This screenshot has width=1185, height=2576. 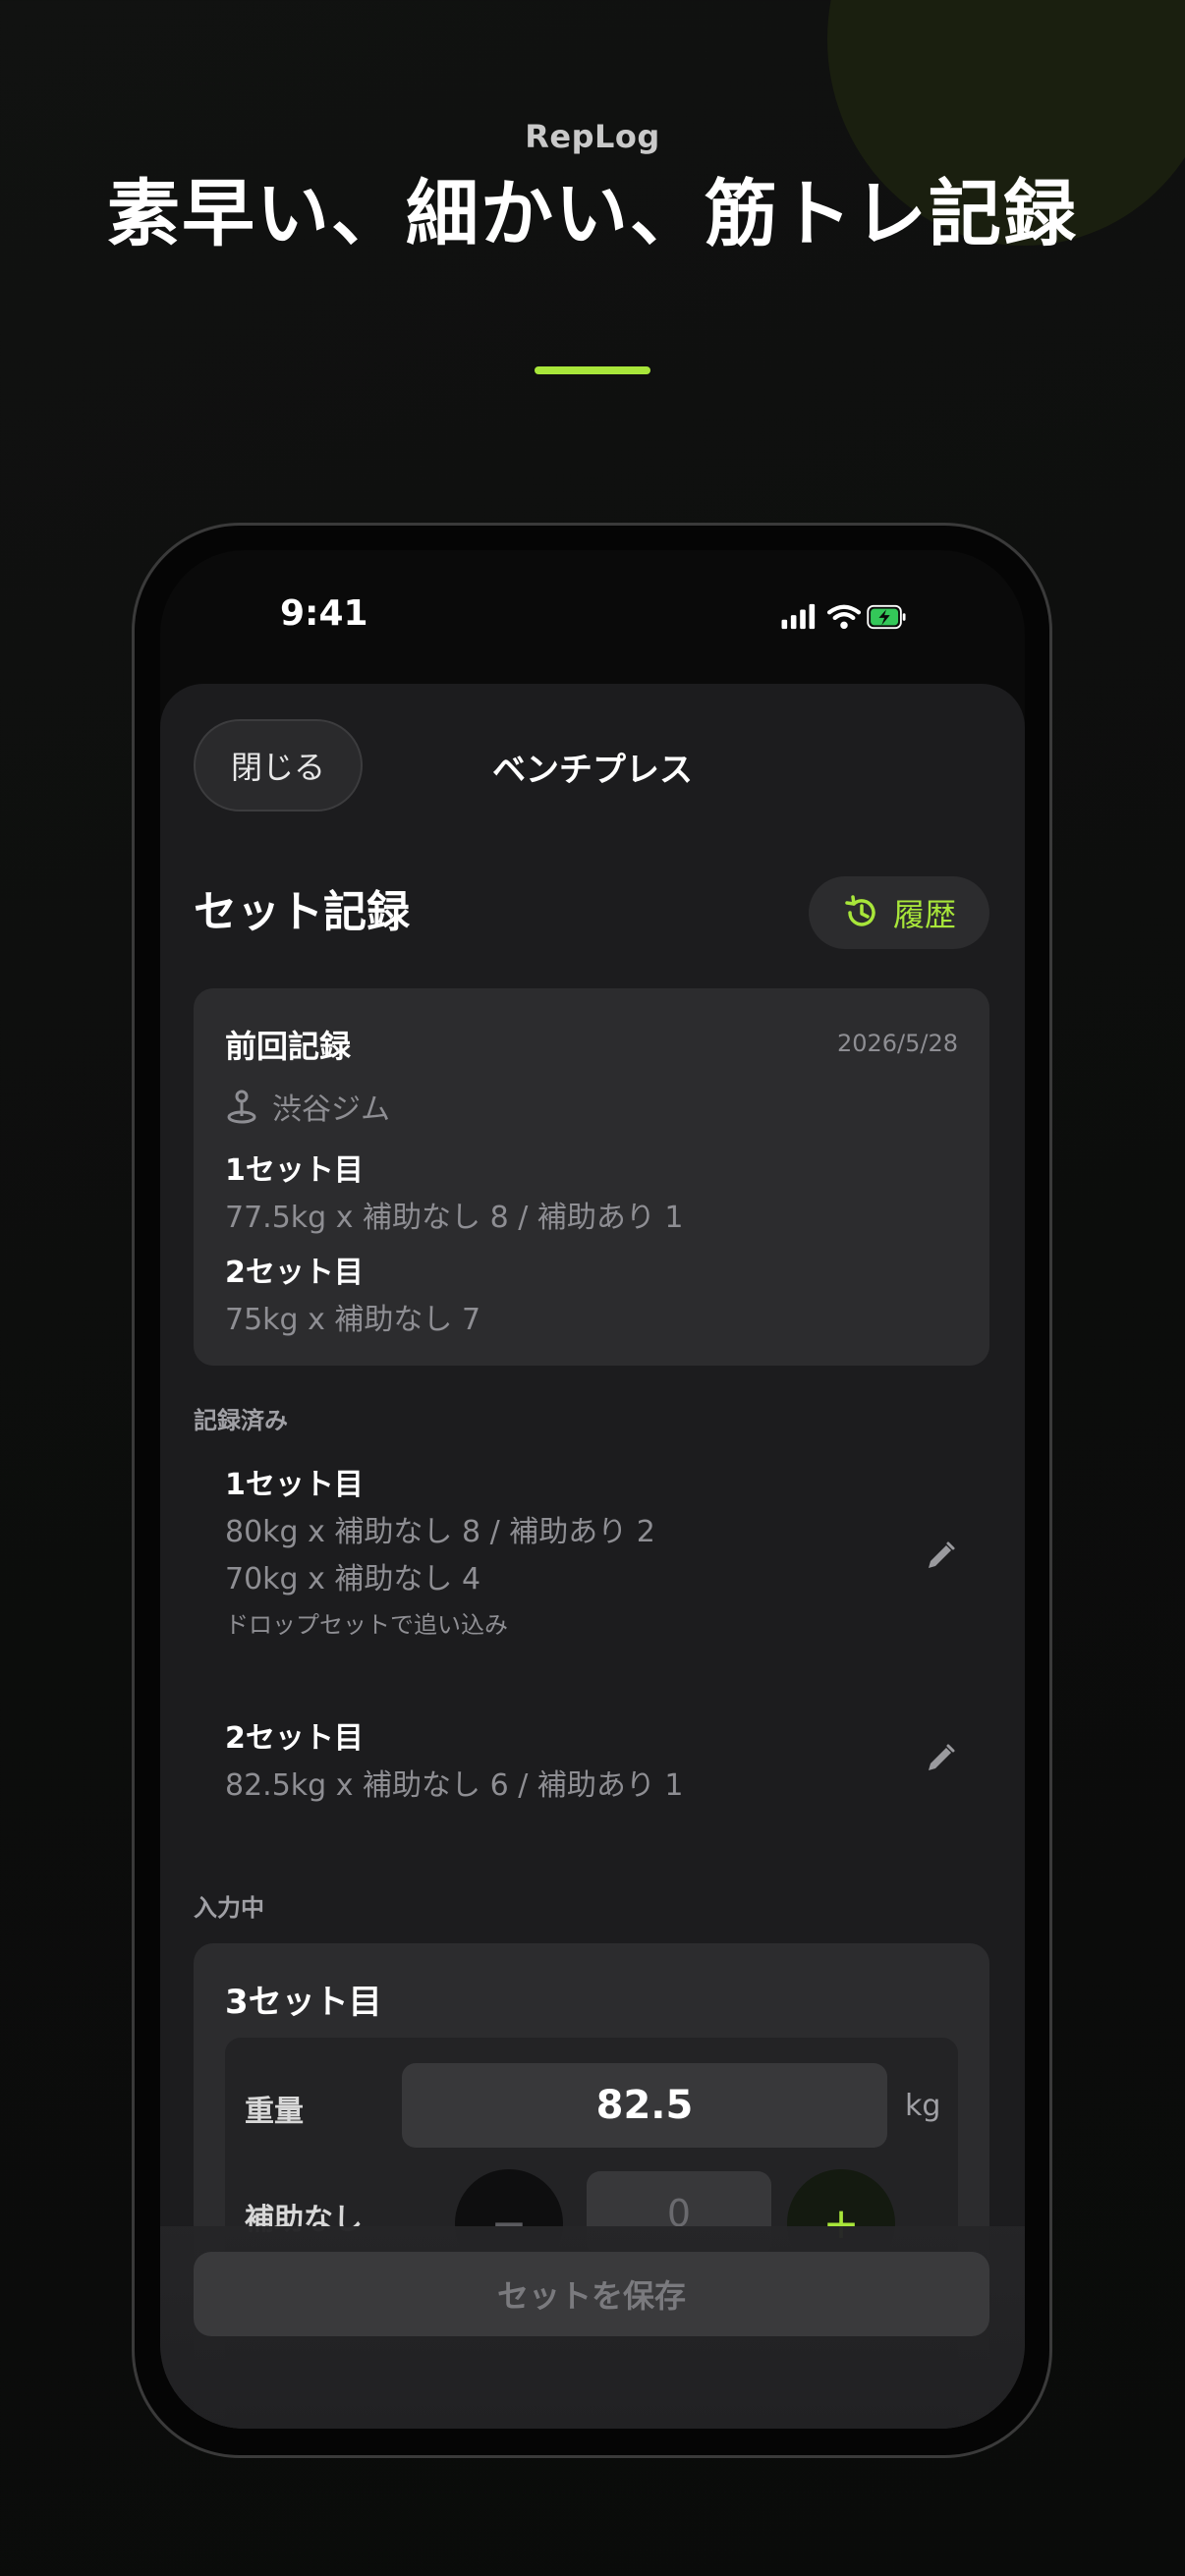 What do you see at coordinates (592, 370) in the screenshot?
I see `accent-divider` at bounding box center [592, 370].